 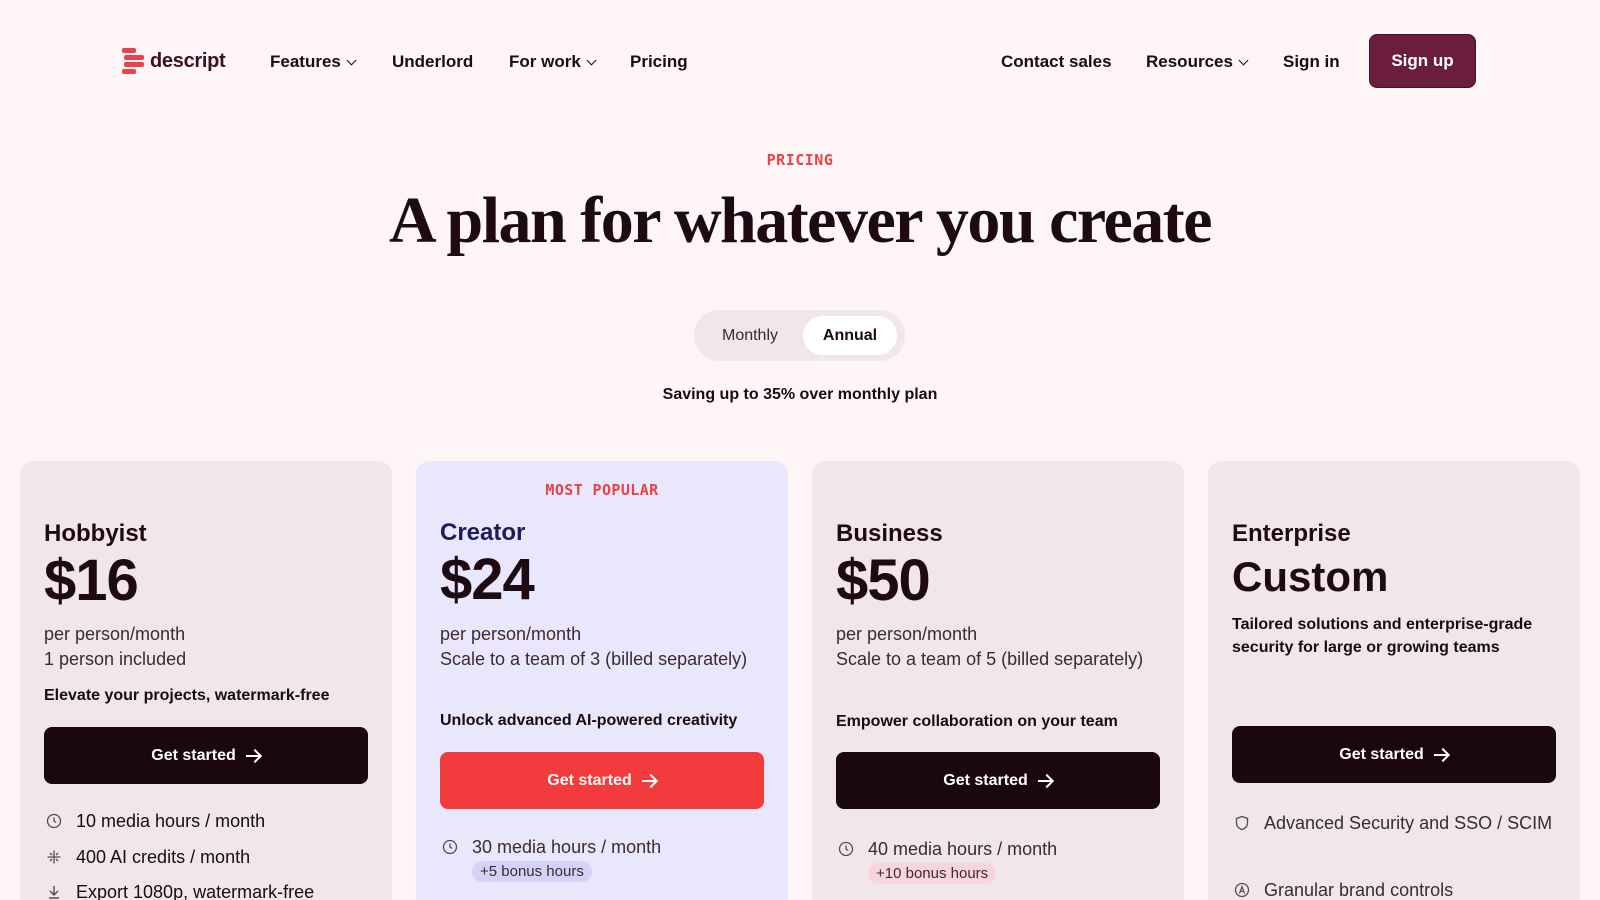 I want to click on nav-features: Features, so click(x=313, y=62).